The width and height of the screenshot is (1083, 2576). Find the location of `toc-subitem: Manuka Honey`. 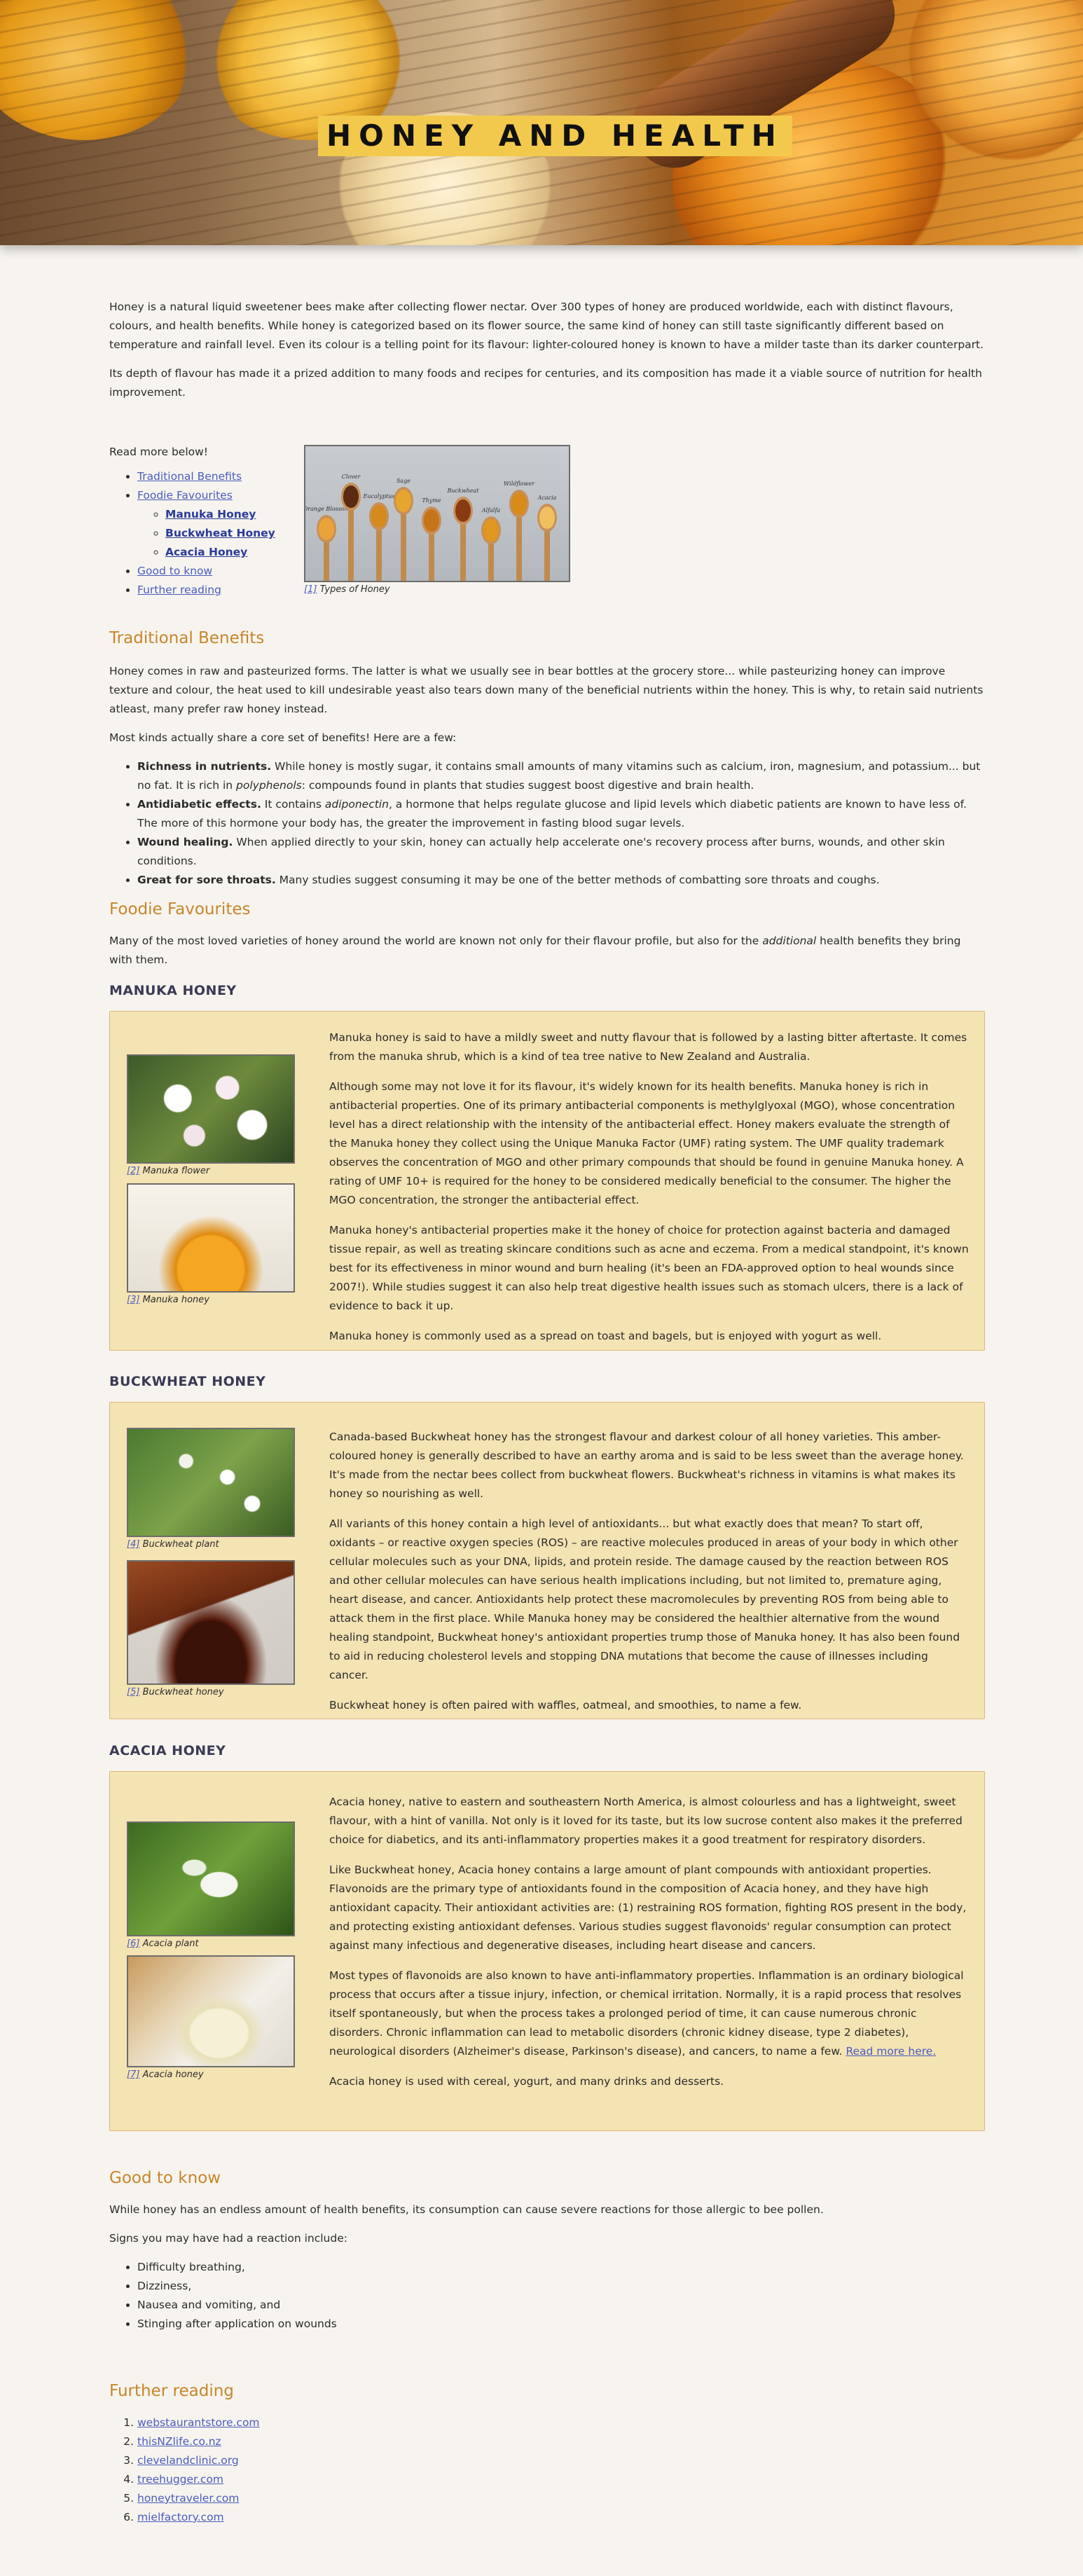

toc-subitem: Manuka Honey is located at coordinates (242, 514).